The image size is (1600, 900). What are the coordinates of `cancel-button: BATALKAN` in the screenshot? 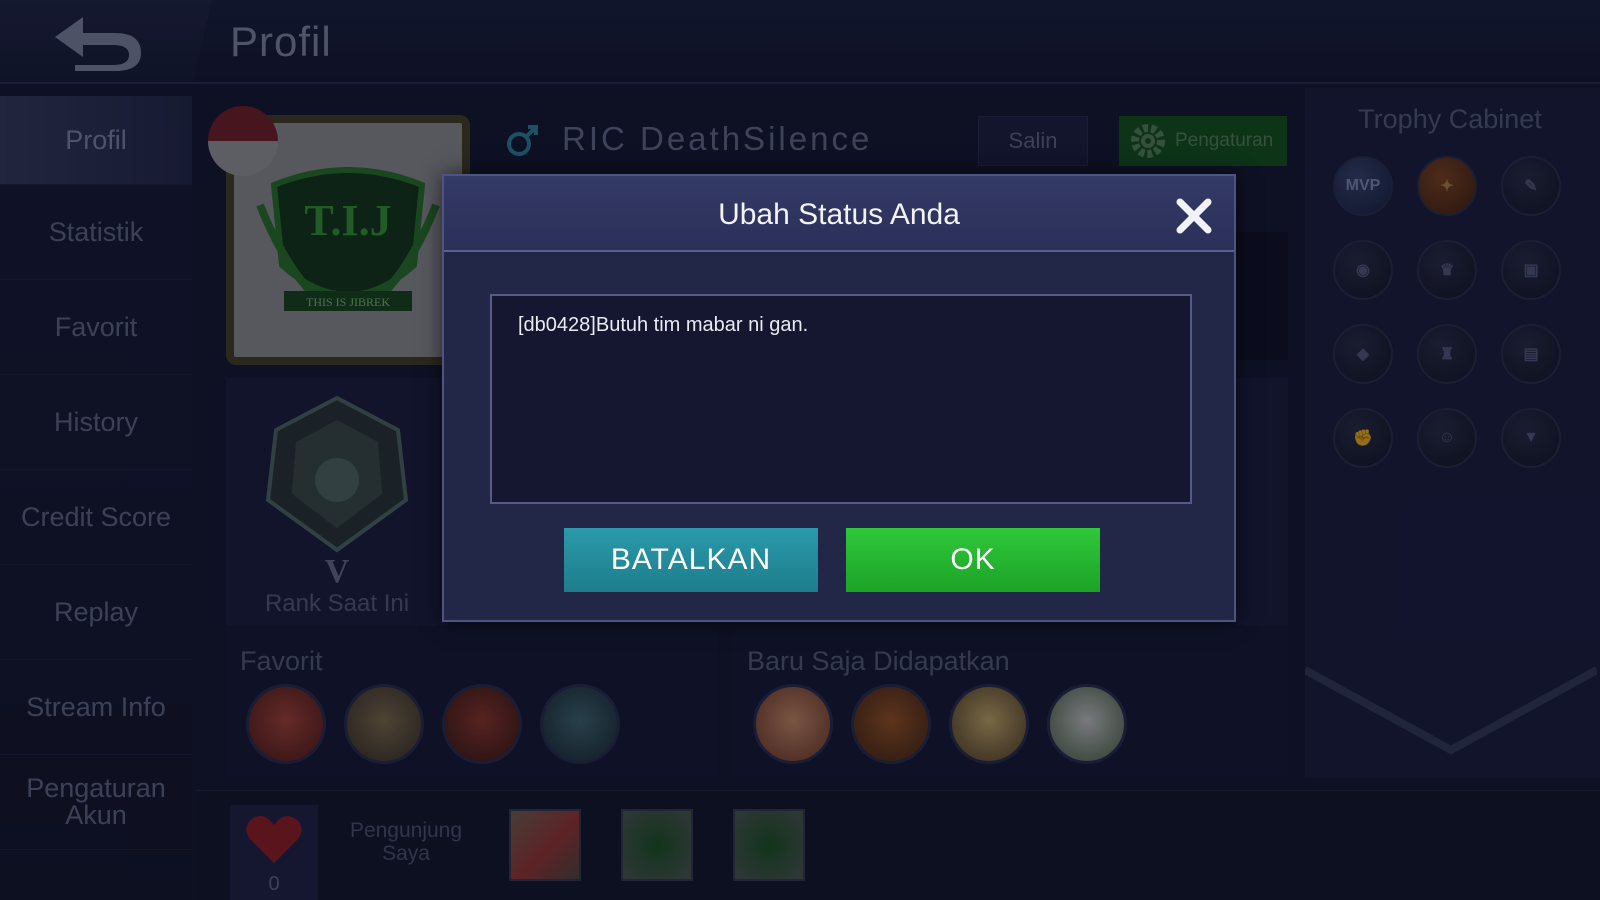 It's located at (691, 560).